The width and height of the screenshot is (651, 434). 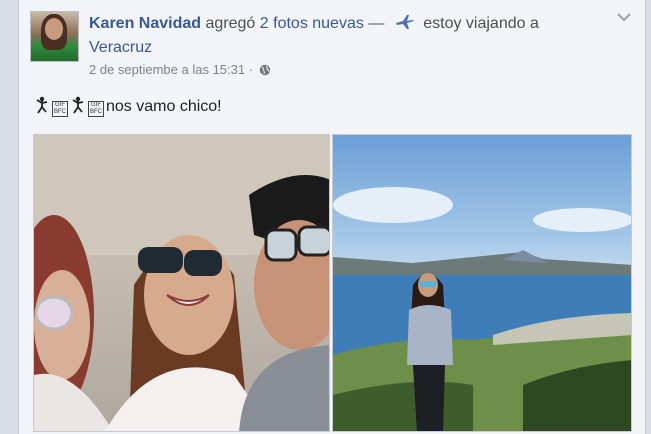 I want to click on message-text: nos vamo chico!, so click(x=164, y=106).